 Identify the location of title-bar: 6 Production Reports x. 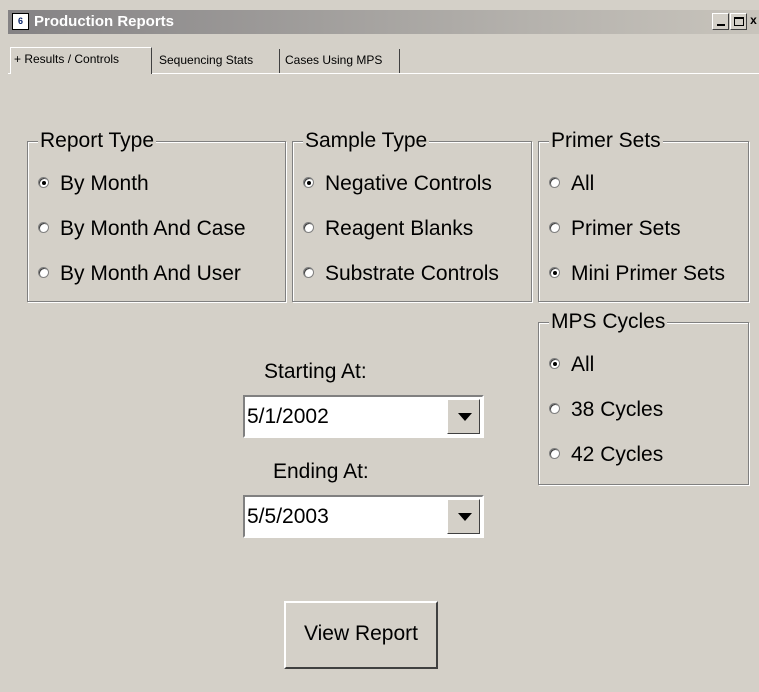
(383, 22).